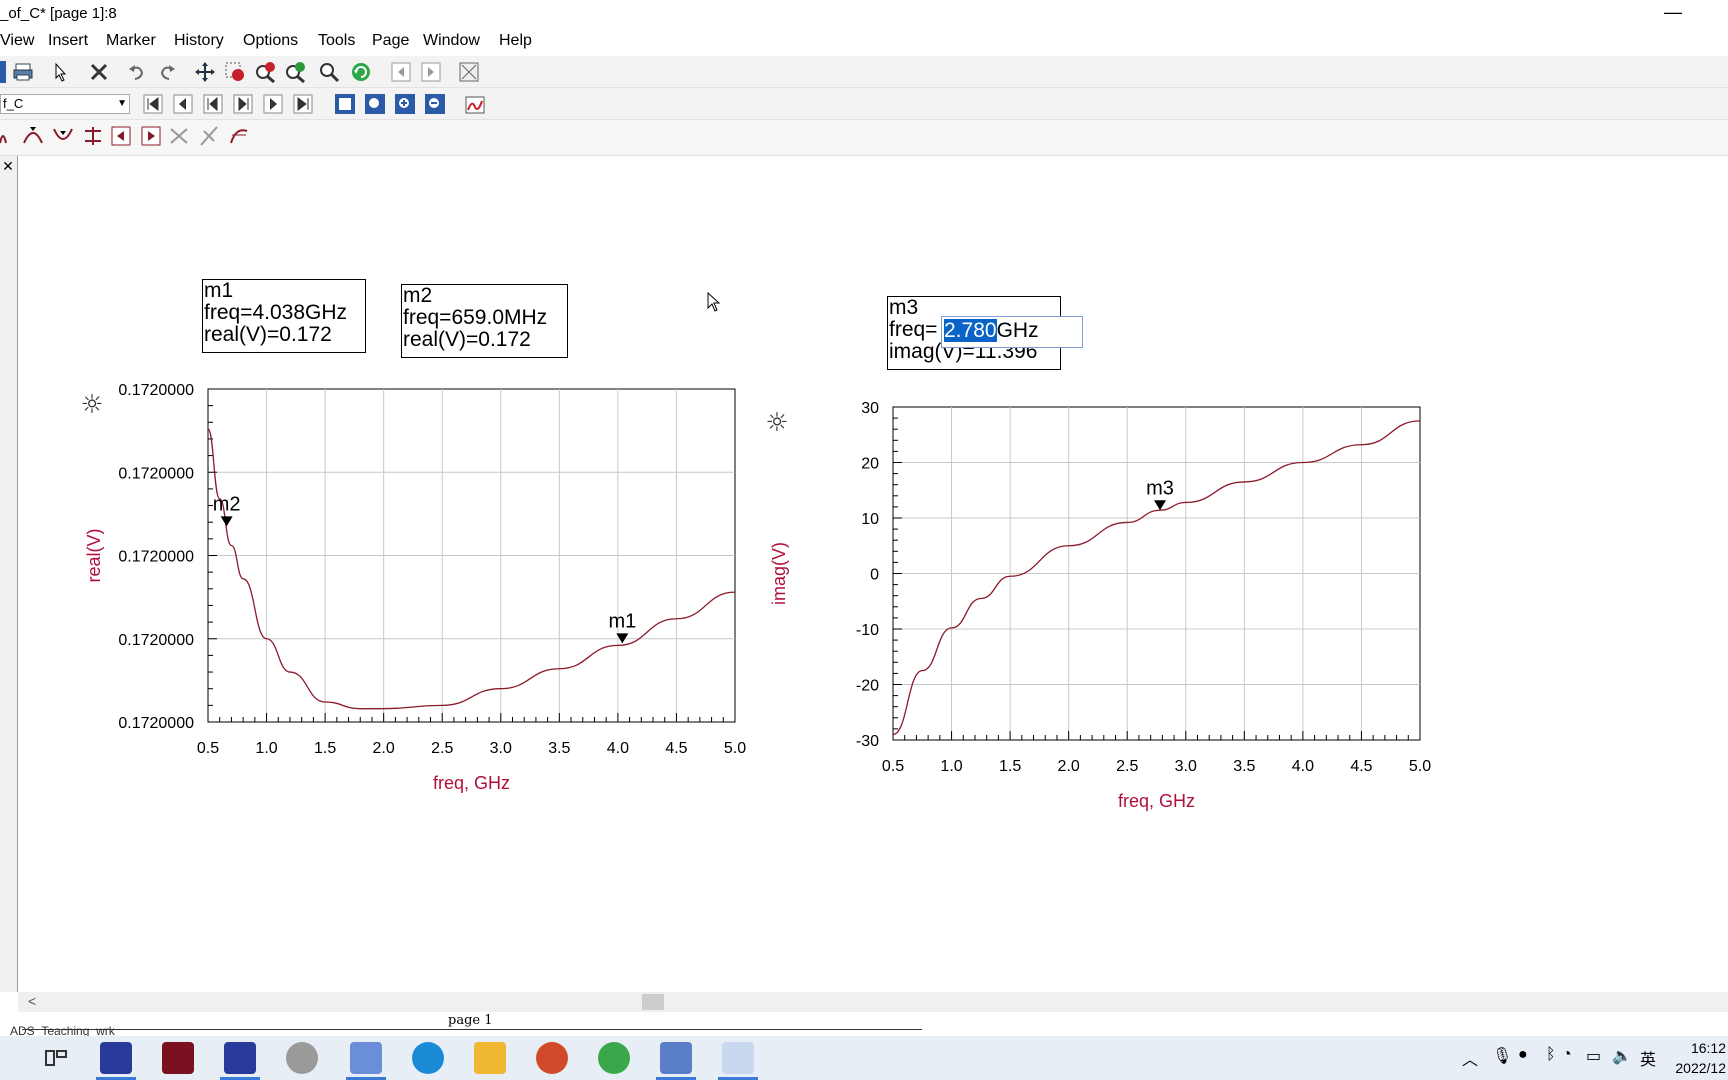 This screenshot has width=1728, height=1080. What do you see at coordinates (116, 1058) in the screenshot?
I see `ads-app-icon` at bounding box center [116, 1058].